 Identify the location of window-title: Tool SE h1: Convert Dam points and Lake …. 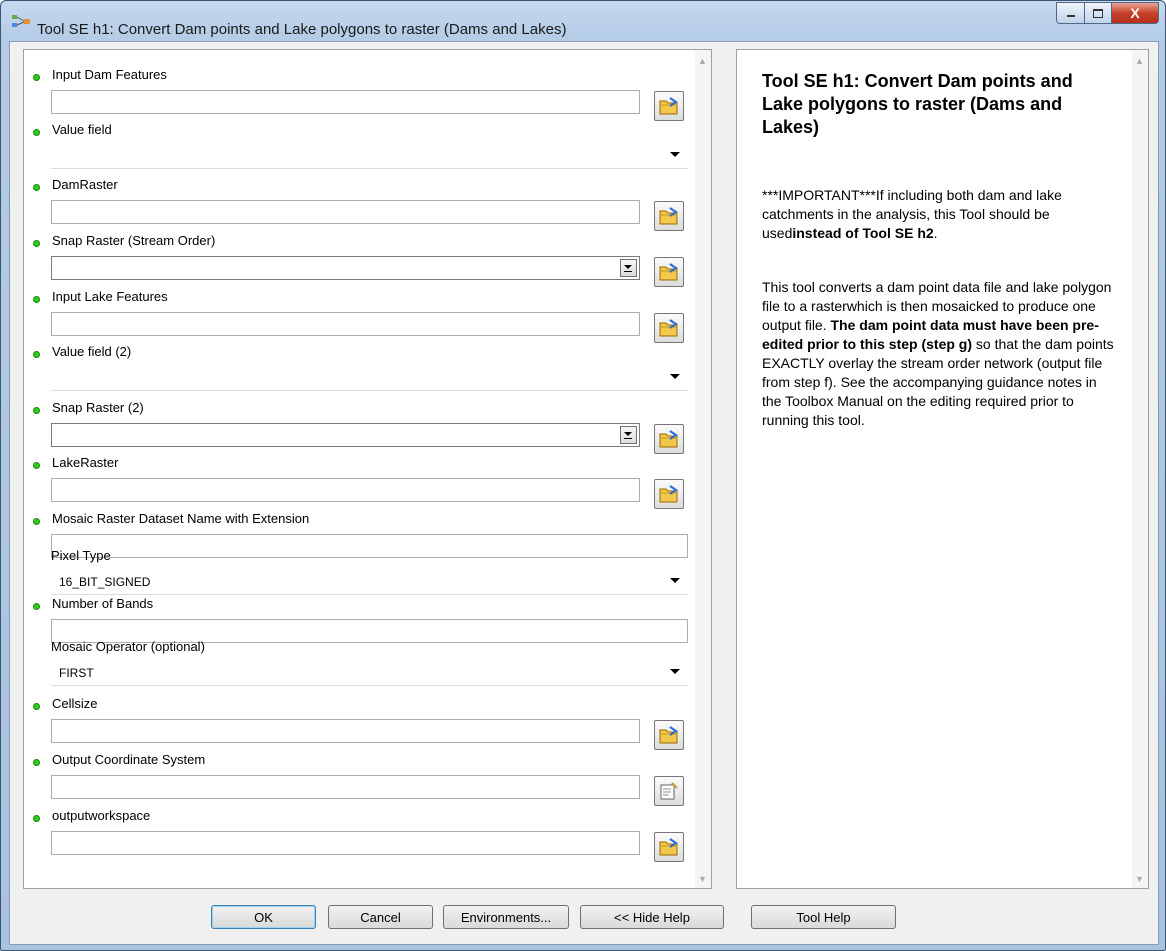
(302, 29).